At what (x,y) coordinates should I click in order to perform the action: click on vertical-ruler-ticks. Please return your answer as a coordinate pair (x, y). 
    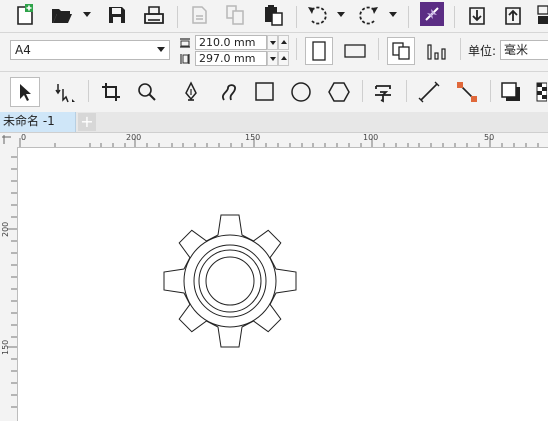
    Looking at the image, I should click on (12, 282).